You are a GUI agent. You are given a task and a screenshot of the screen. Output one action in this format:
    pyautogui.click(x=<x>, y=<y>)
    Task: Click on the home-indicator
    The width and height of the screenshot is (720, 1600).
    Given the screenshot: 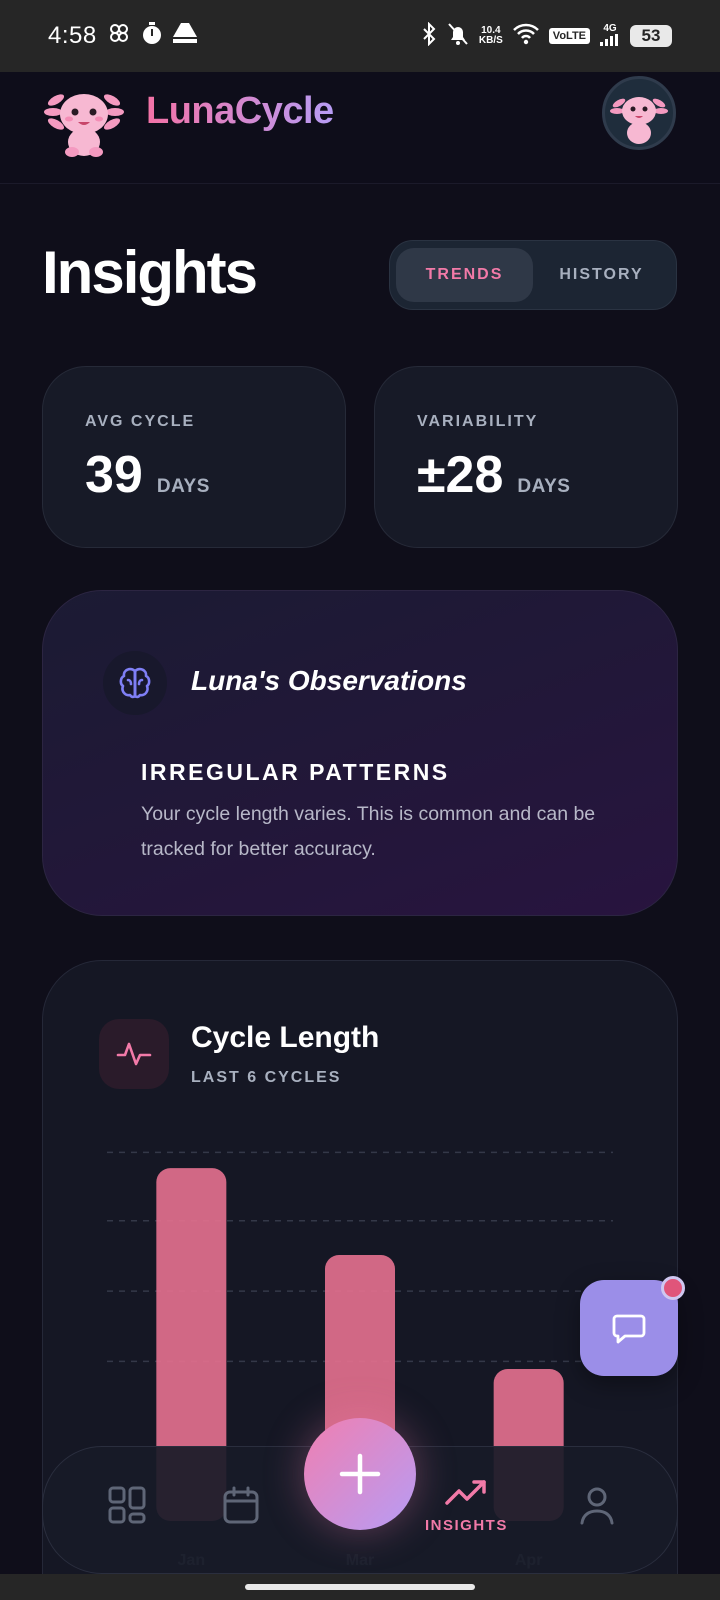 What is the action you would take?
    pyautogui.click(x=360, y=1587)
    